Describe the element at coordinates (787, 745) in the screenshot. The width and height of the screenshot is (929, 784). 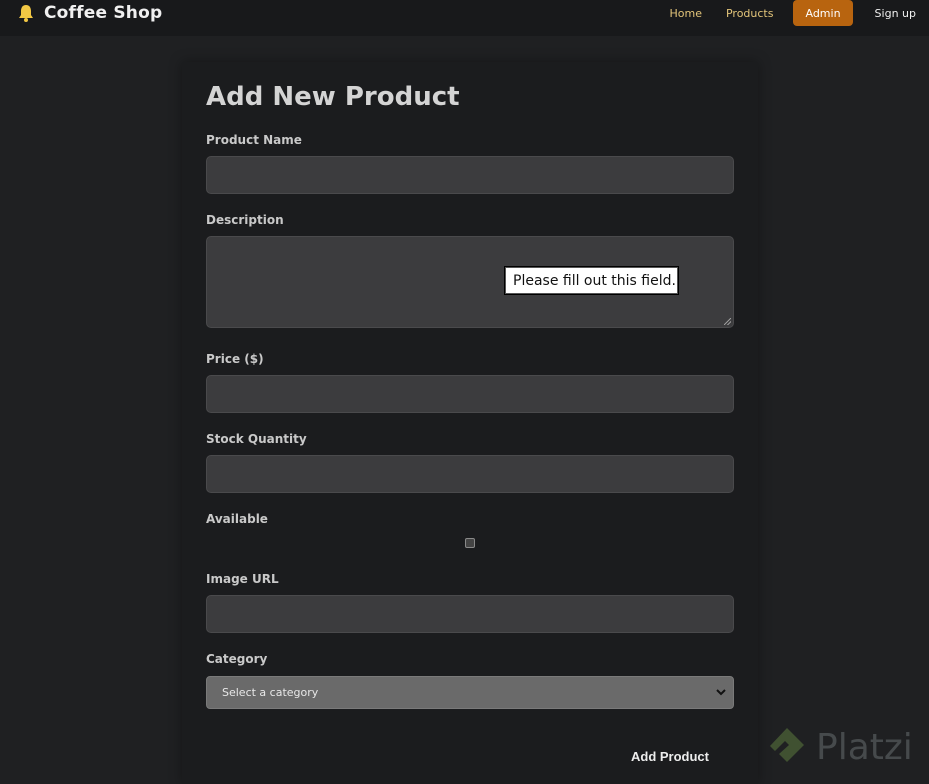
I see `platzi-logo-icon` at that location.